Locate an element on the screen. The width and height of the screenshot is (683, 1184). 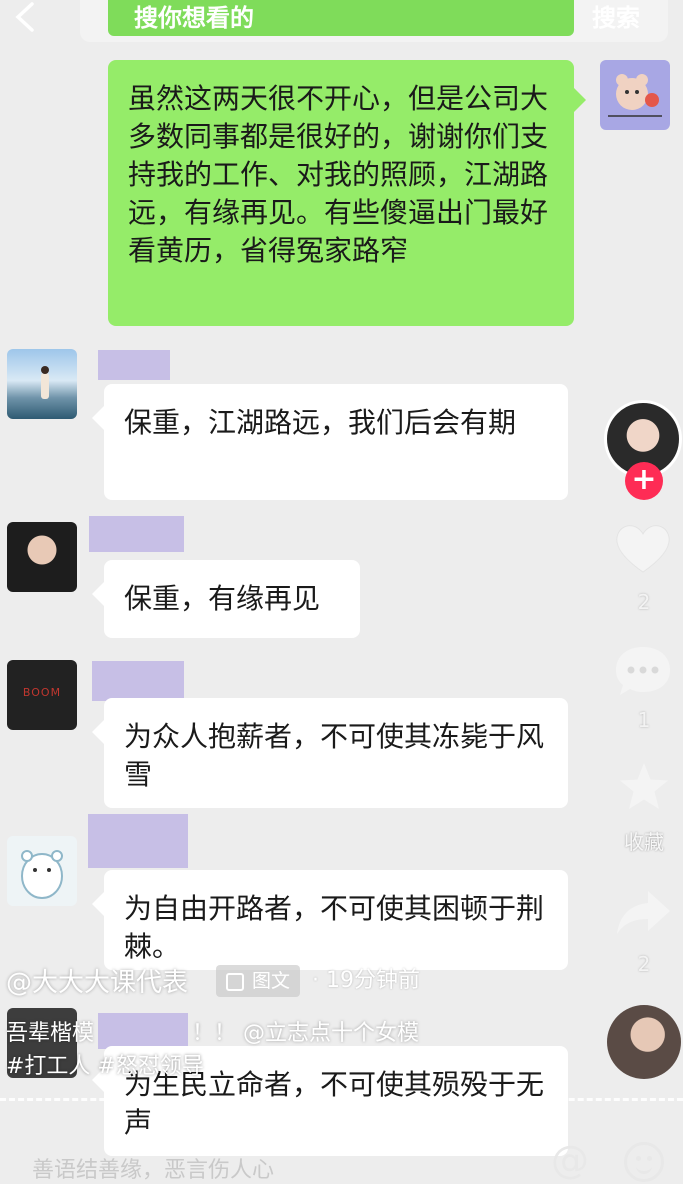
share-button is located at coordinates (643, 915).